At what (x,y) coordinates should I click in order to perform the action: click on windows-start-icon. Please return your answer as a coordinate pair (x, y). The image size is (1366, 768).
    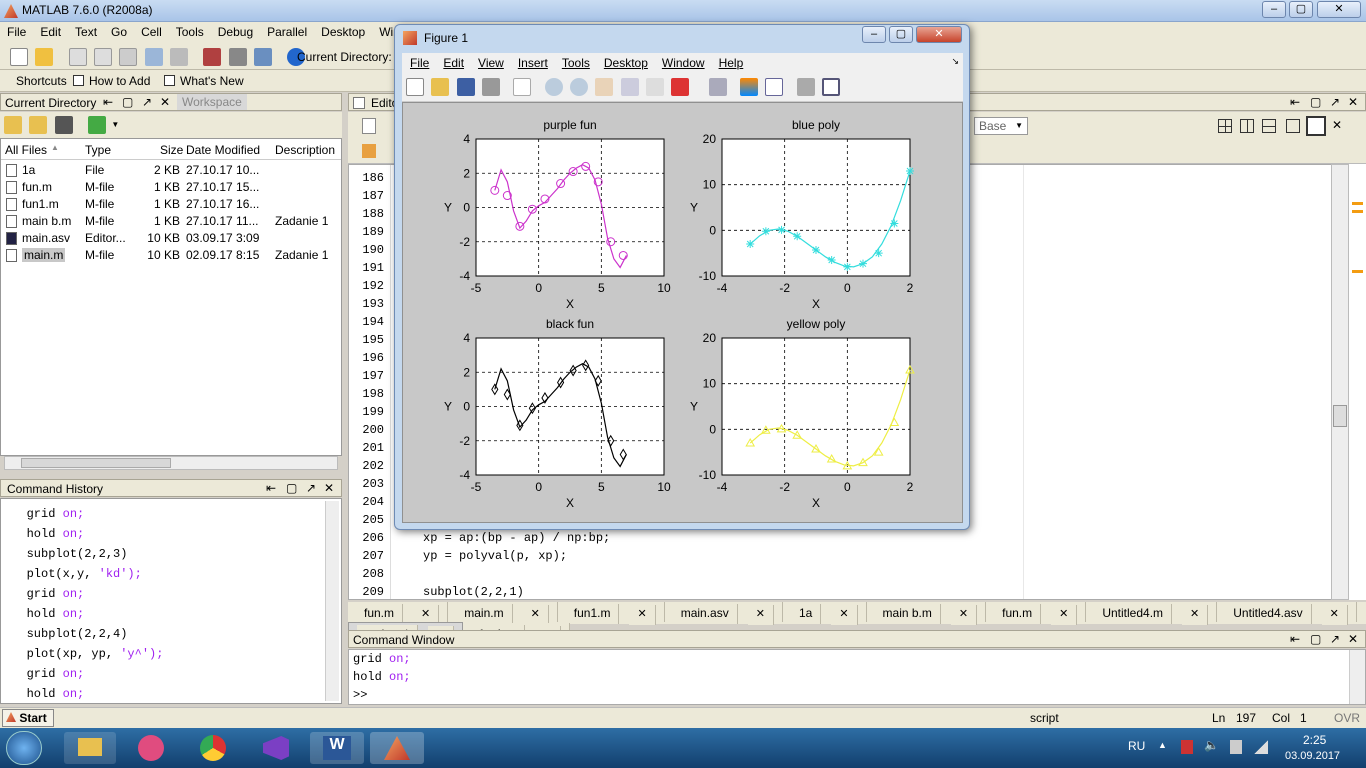
    Looking at the image, I should click on (24, 748).